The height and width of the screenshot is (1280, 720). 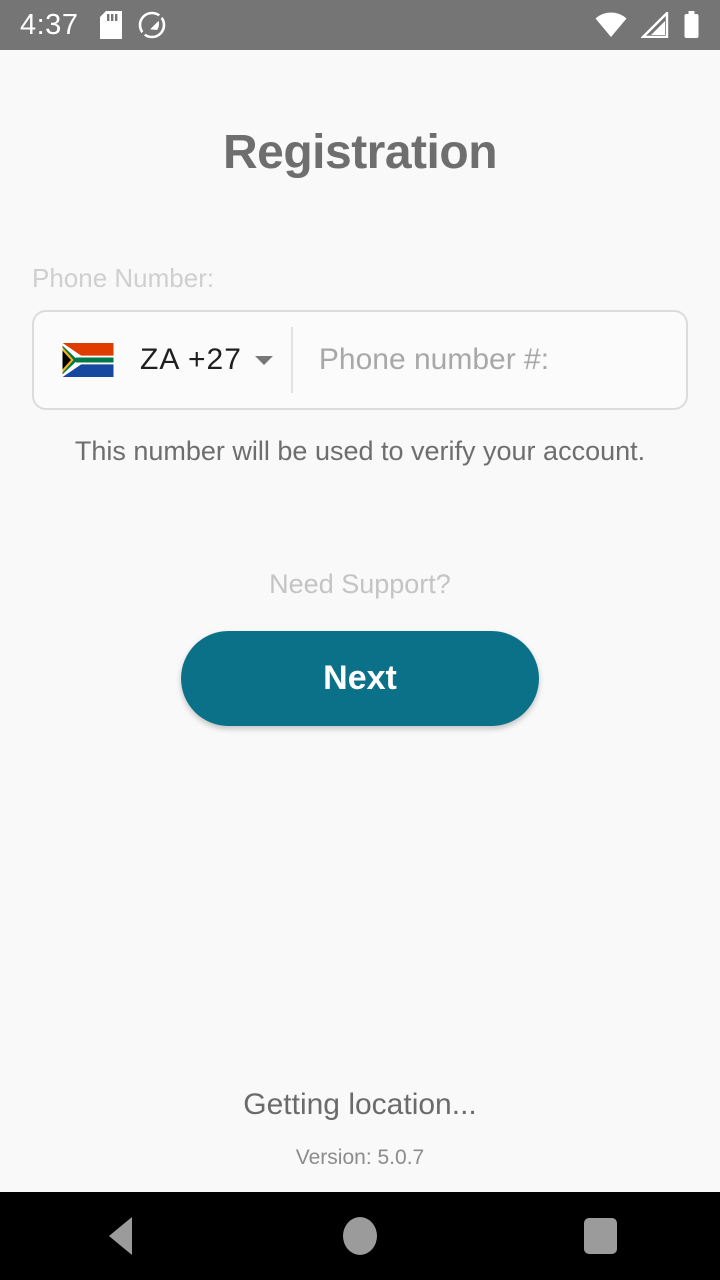 I want to click on phone-number-input, so click(x=498, y=360).